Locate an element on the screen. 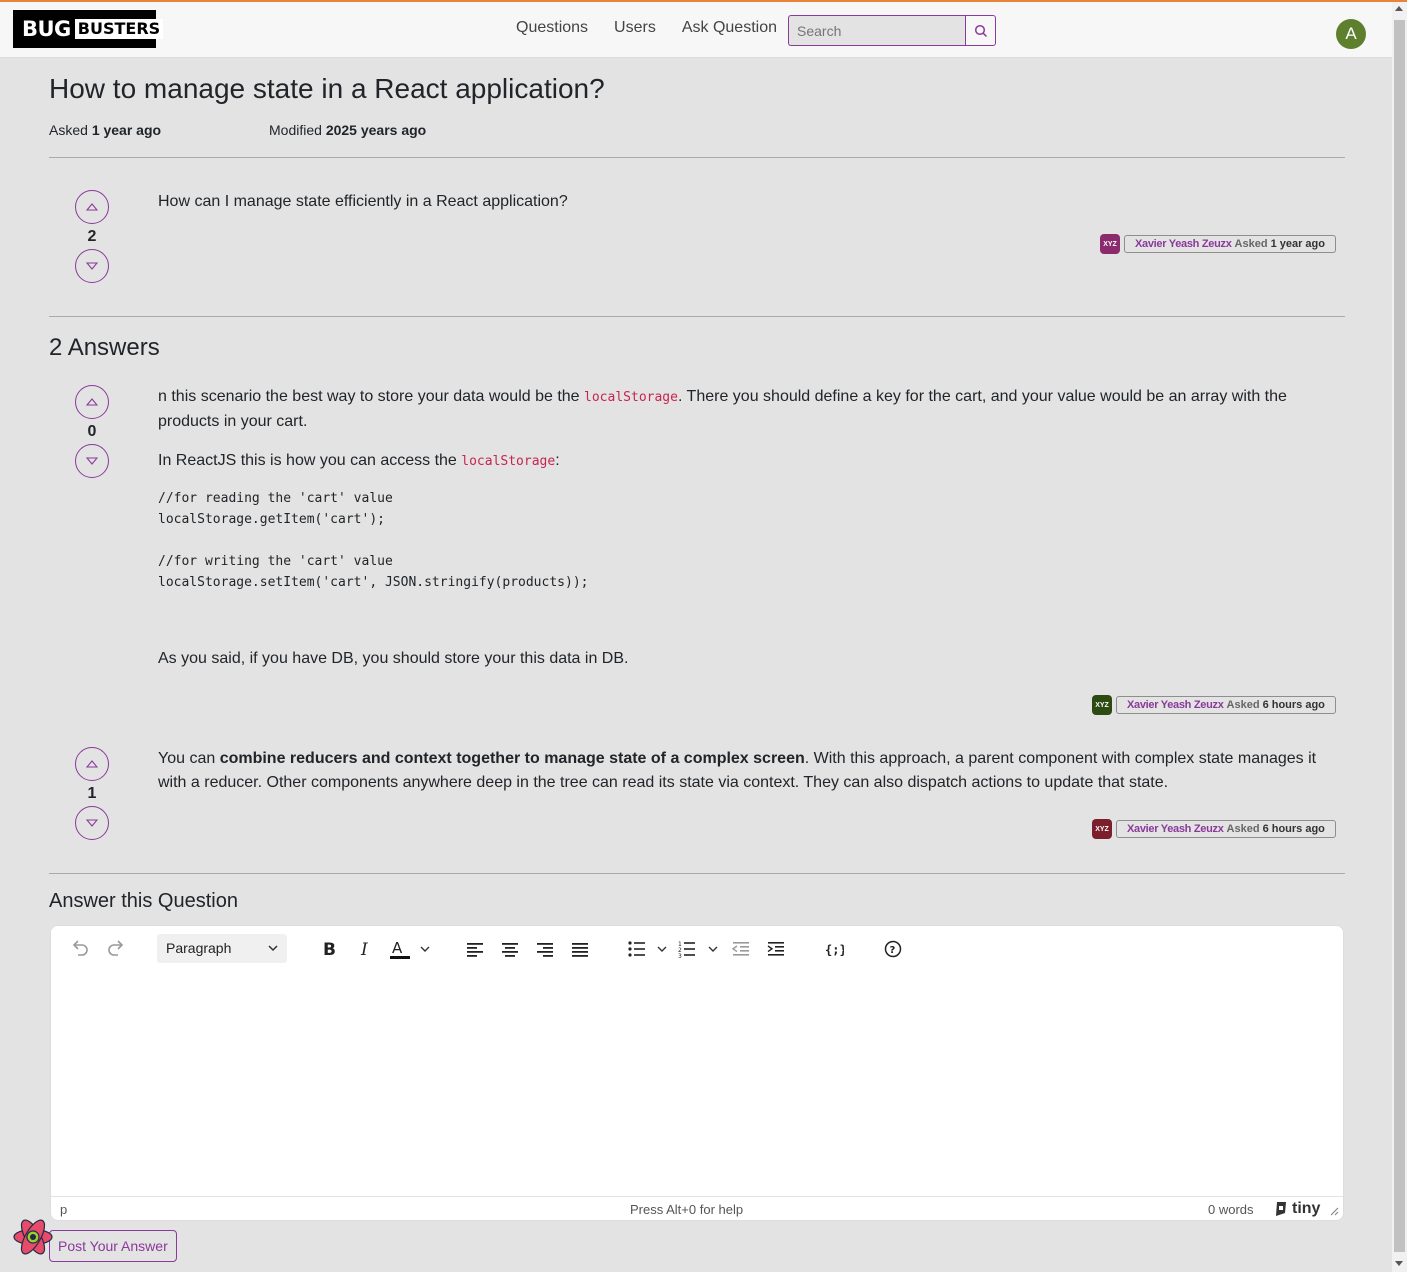  scroll-down-icon is located at coordinates (1399, 1263).